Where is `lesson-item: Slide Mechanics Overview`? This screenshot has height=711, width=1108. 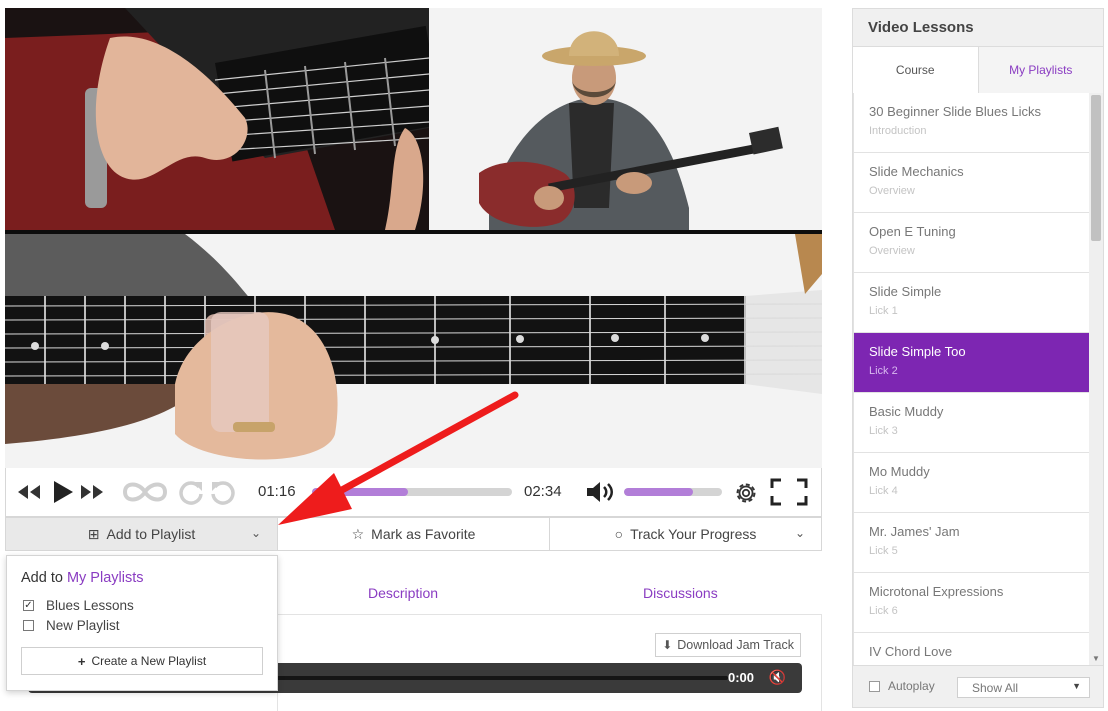
lesson-item: Slide Mechanics Overview is located at coordinates (971, 183).